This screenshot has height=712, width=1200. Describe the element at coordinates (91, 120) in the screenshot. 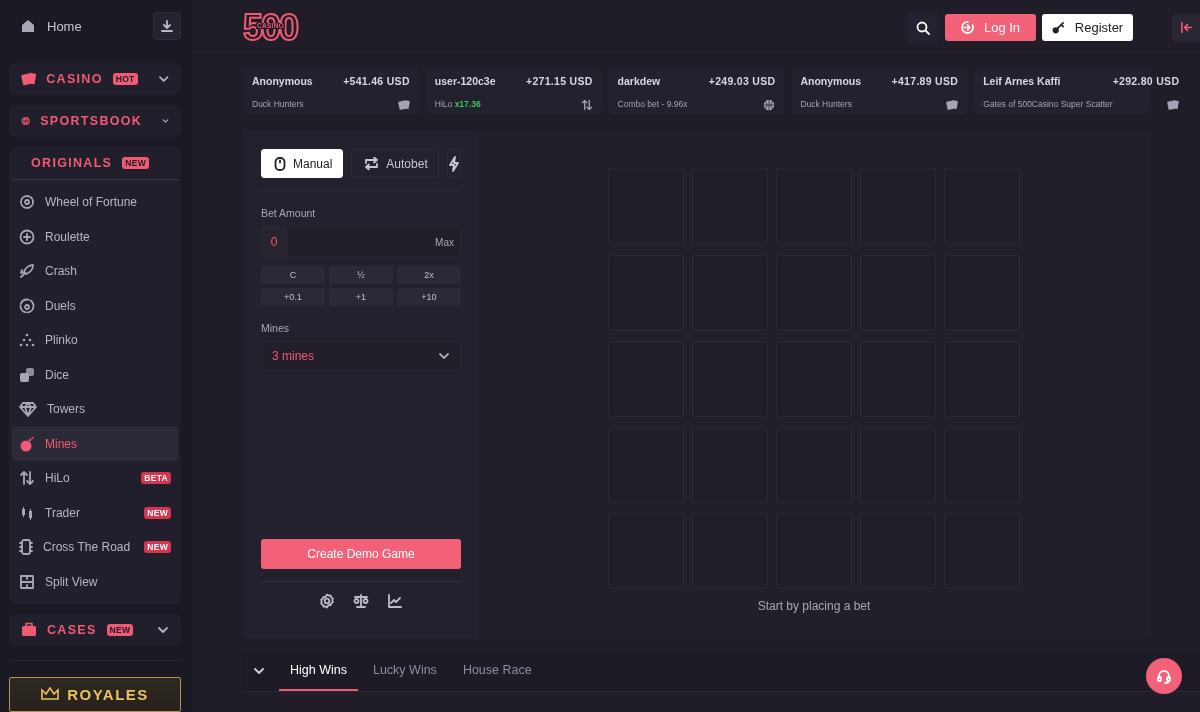

I see `section-title: SPORTSBOOK` at that location.